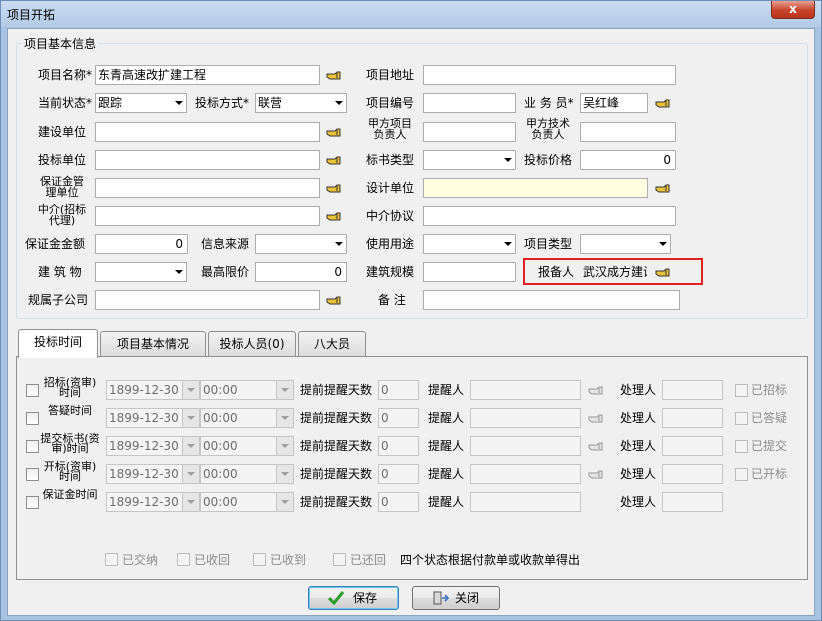  I want to click on bidder-input, so click(207, 160).